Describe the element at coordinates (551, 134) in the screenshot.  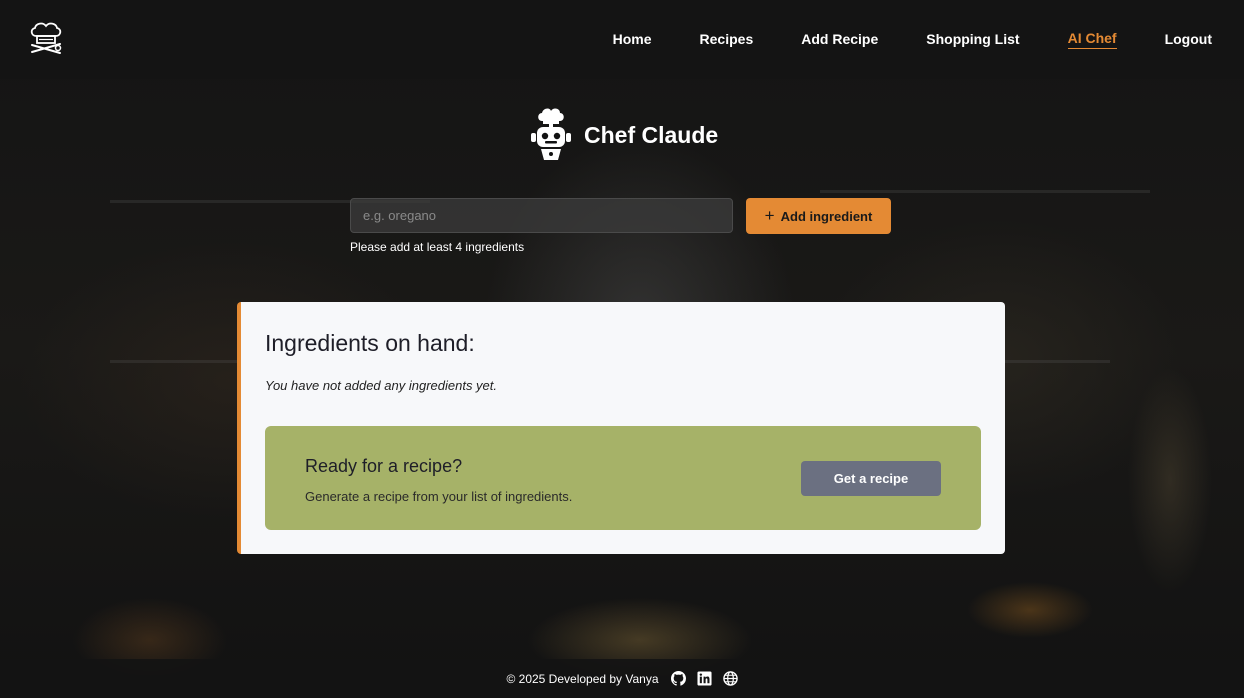
I see `robot-chef-icon` at that location.